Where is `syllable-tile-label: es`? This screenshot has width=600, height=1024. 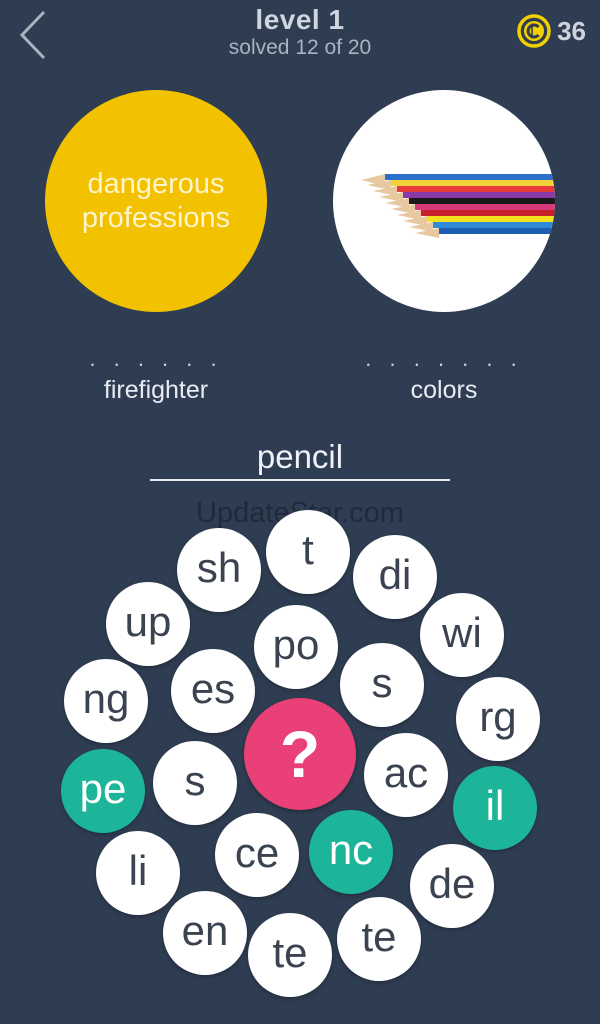 syllable-tile-label: es is located at coordinates (213, 688).